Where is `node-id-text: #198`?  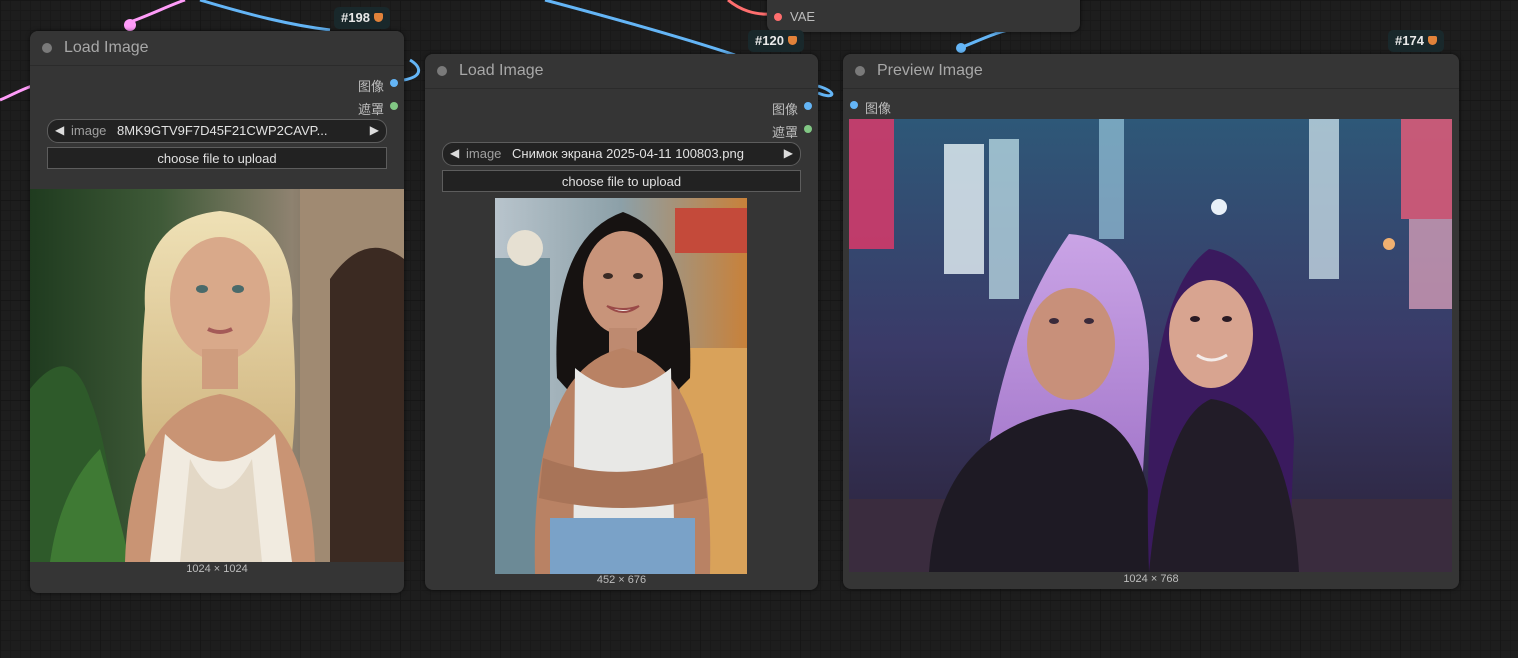 node-id-text: #198 is located at coordinates (355, 17).